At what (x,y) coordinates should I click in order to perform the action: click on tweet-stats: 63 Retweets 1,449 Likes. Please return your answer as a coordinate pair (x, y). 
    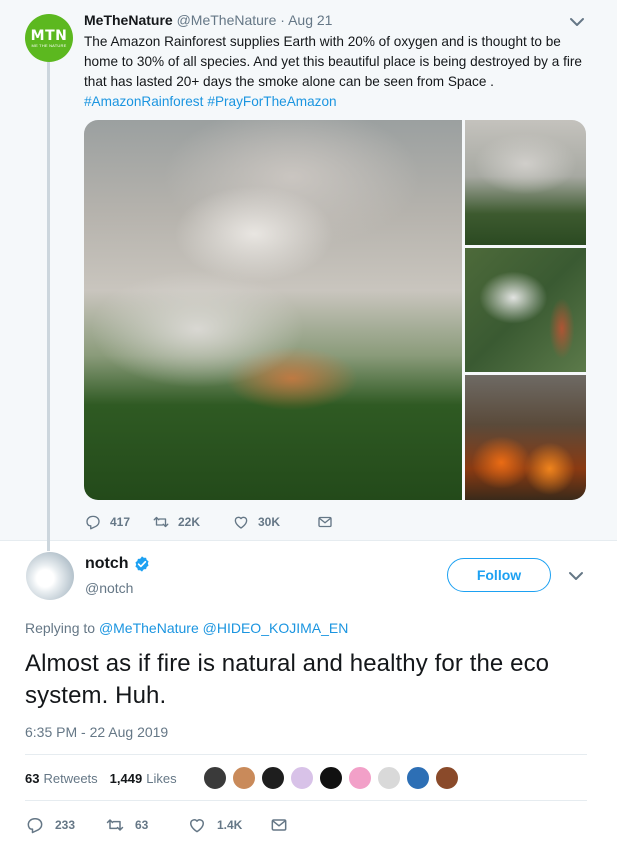
    Looking at the image, I should click on (107, 778).